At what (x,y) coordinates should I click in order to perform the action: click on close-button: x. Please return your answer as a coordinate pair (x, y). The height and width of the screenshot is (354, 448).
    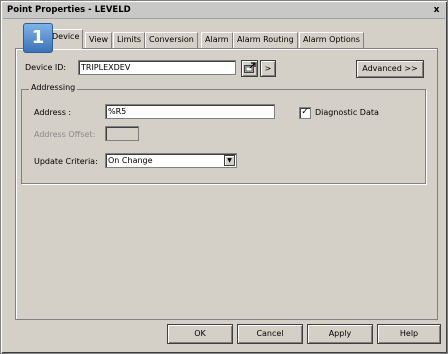
    Looking at the image, I should click on (436, 10).